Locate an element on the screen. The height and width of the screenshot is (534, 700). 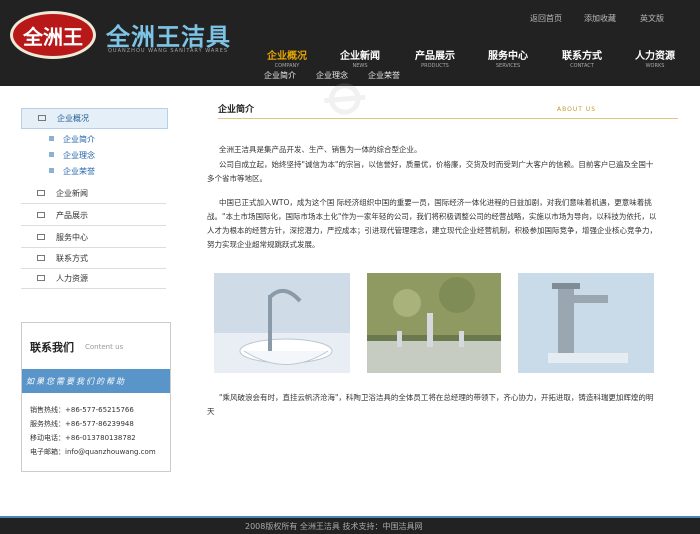
sidebar-item-label: 企业新闻 is located at coordinates (72, 193).